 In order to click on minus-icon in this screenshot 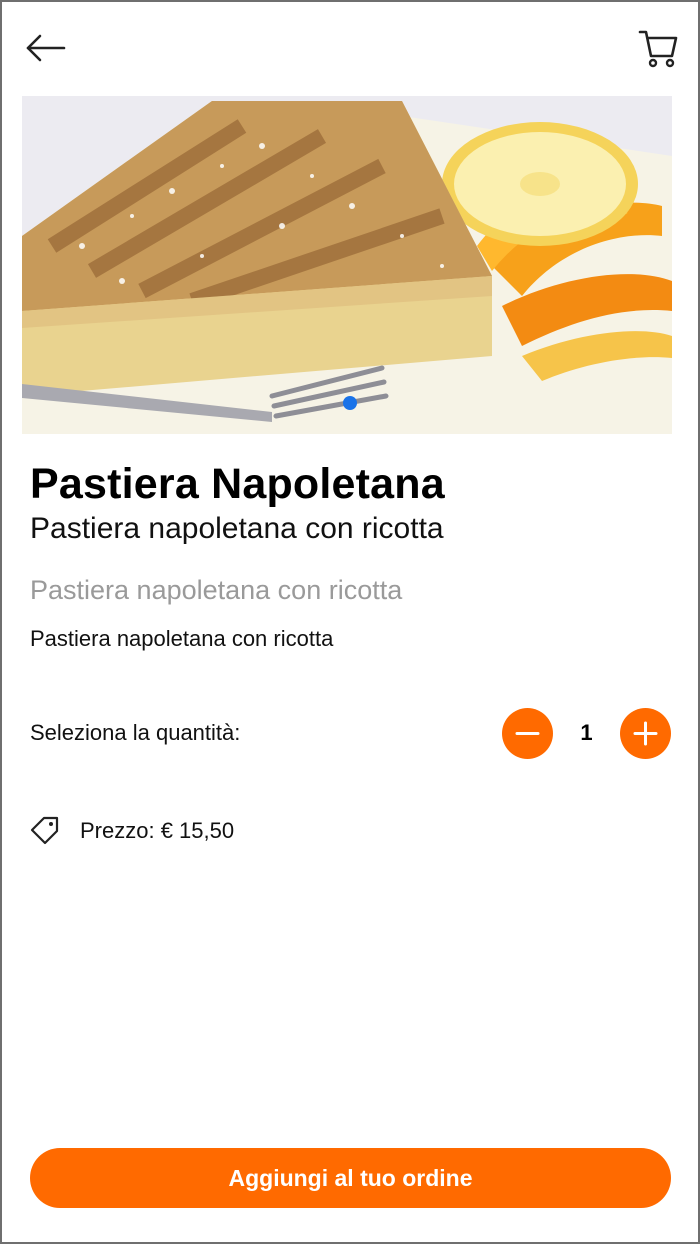, I will do `click(527, 733)`.